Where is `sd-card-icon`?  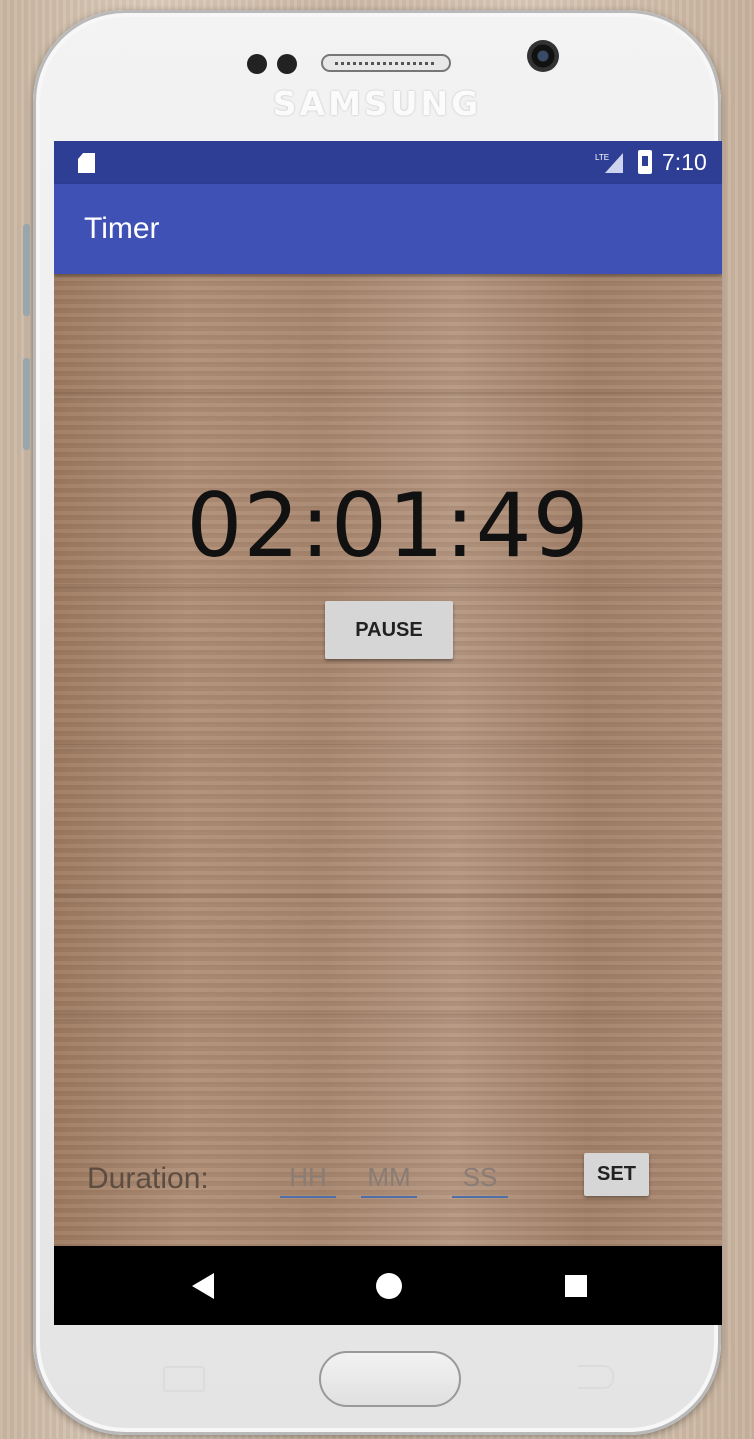 sd-card-icon is located at coordinates (86, 163).